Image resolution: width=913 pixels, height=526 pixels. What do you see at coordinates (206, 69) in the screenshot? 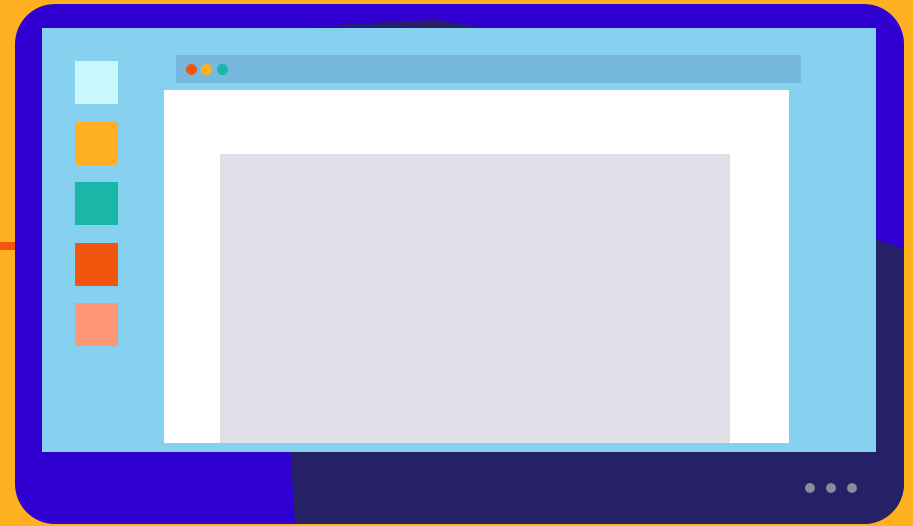
I see `minimize-dot` at bounding box center [206, 69].